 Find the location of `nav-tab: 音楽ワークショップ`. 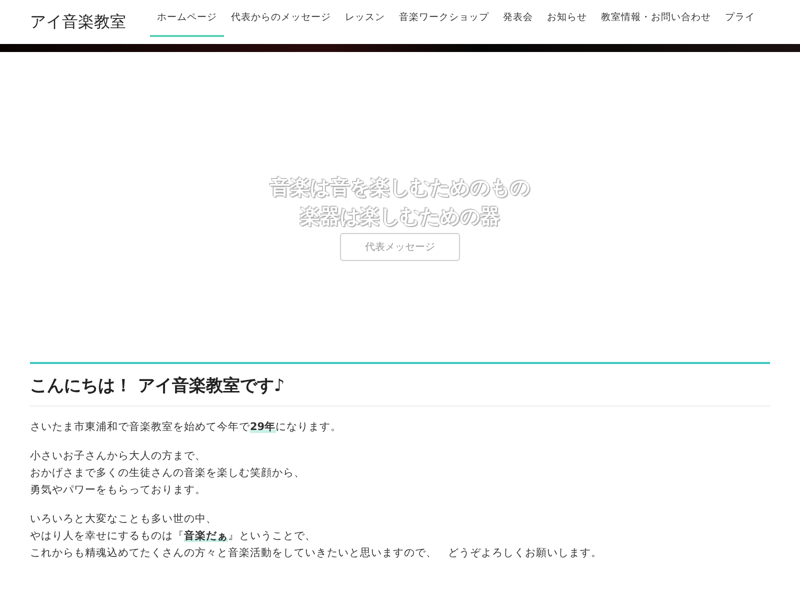

nav-tab: 音楽ワークショップ is located at coordinates (444, 18).